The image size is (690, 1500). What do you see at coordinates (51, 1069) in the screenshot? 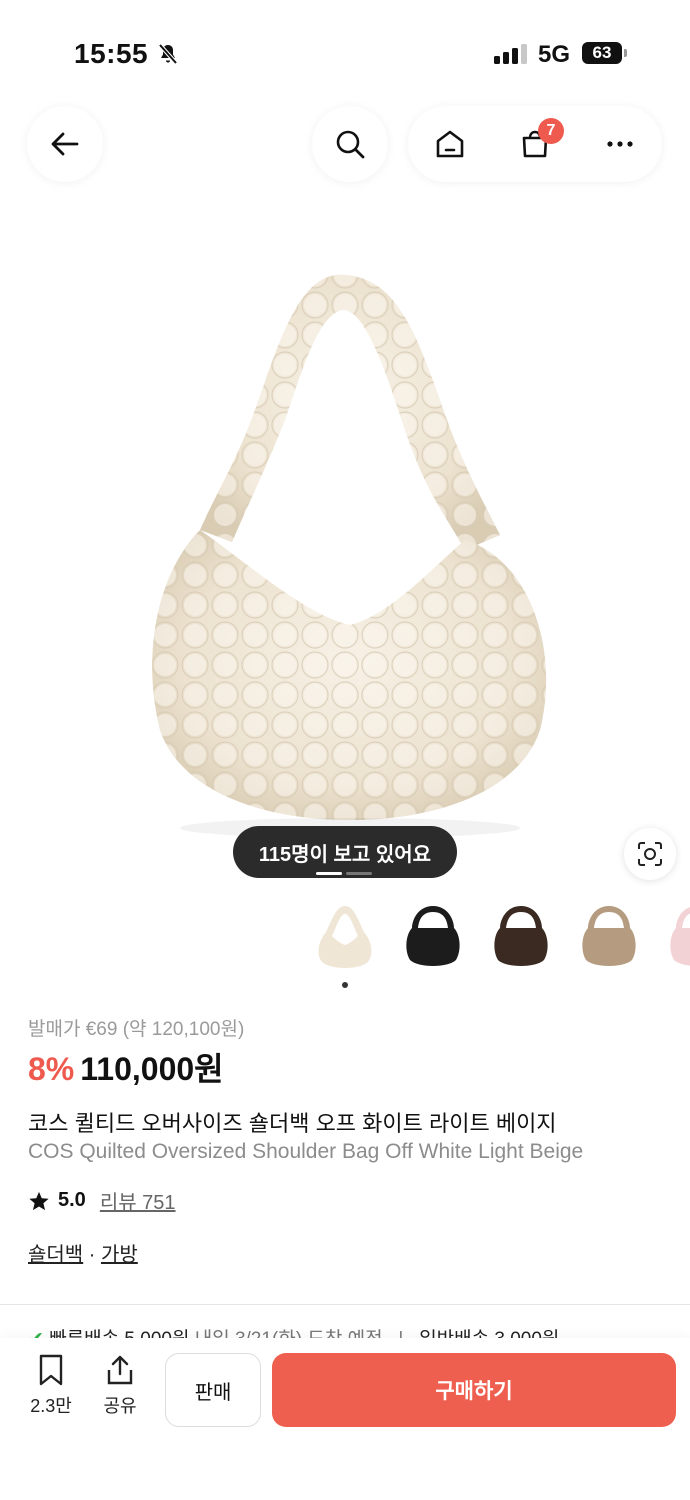
I see `discount-rate: 8%` at bounding box center [51, 1069].